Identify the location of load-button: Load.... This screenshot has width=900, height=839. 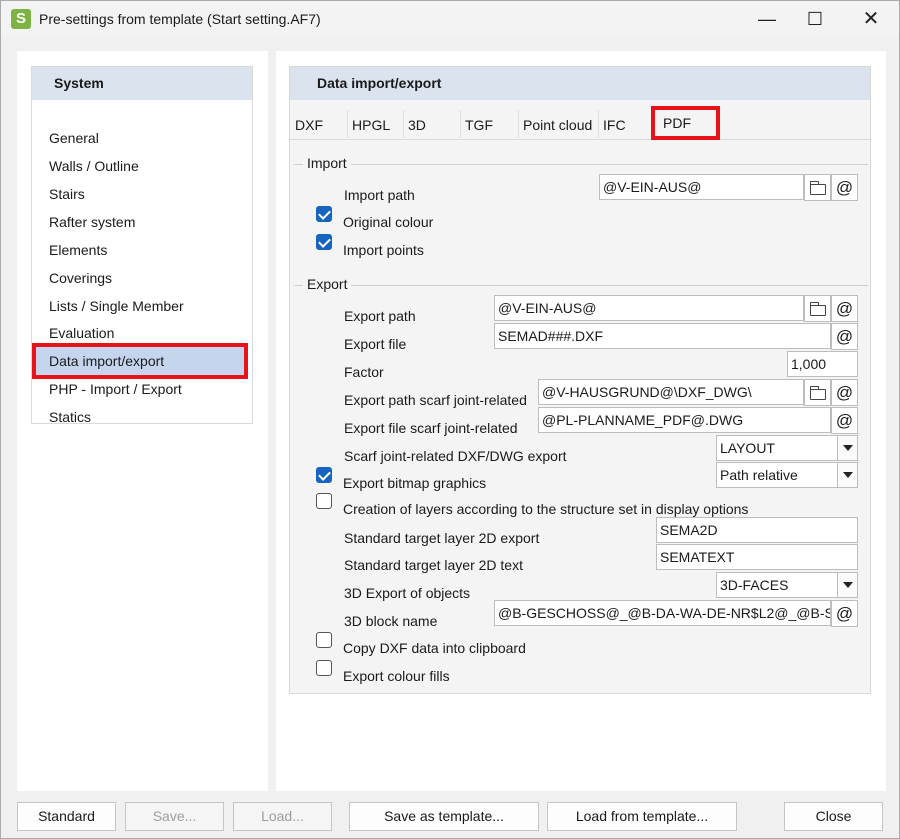
(282, 816).